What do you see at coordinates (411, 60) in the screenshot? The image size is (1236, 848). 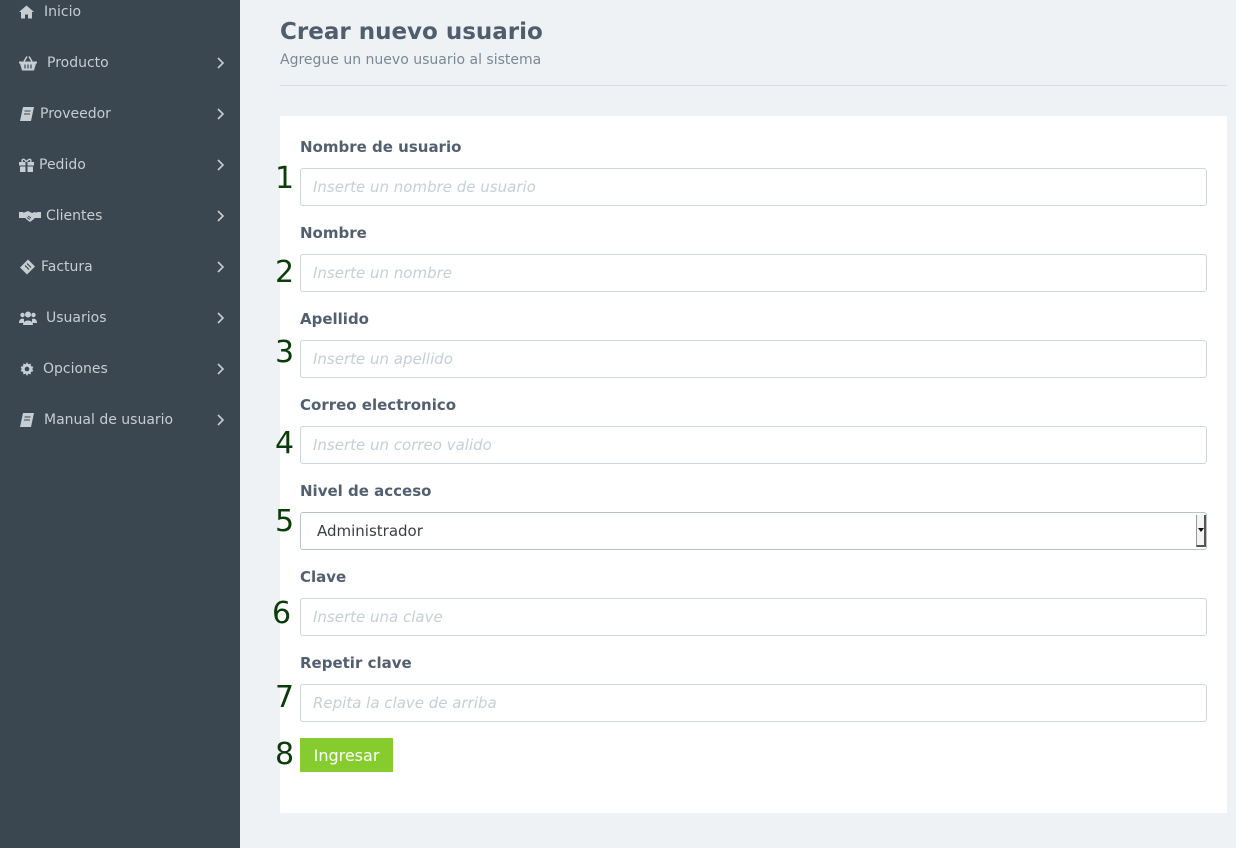 I see `page-subtitle: Agregue un nuevo usuario al sistema` at bounding box center [411, 60].